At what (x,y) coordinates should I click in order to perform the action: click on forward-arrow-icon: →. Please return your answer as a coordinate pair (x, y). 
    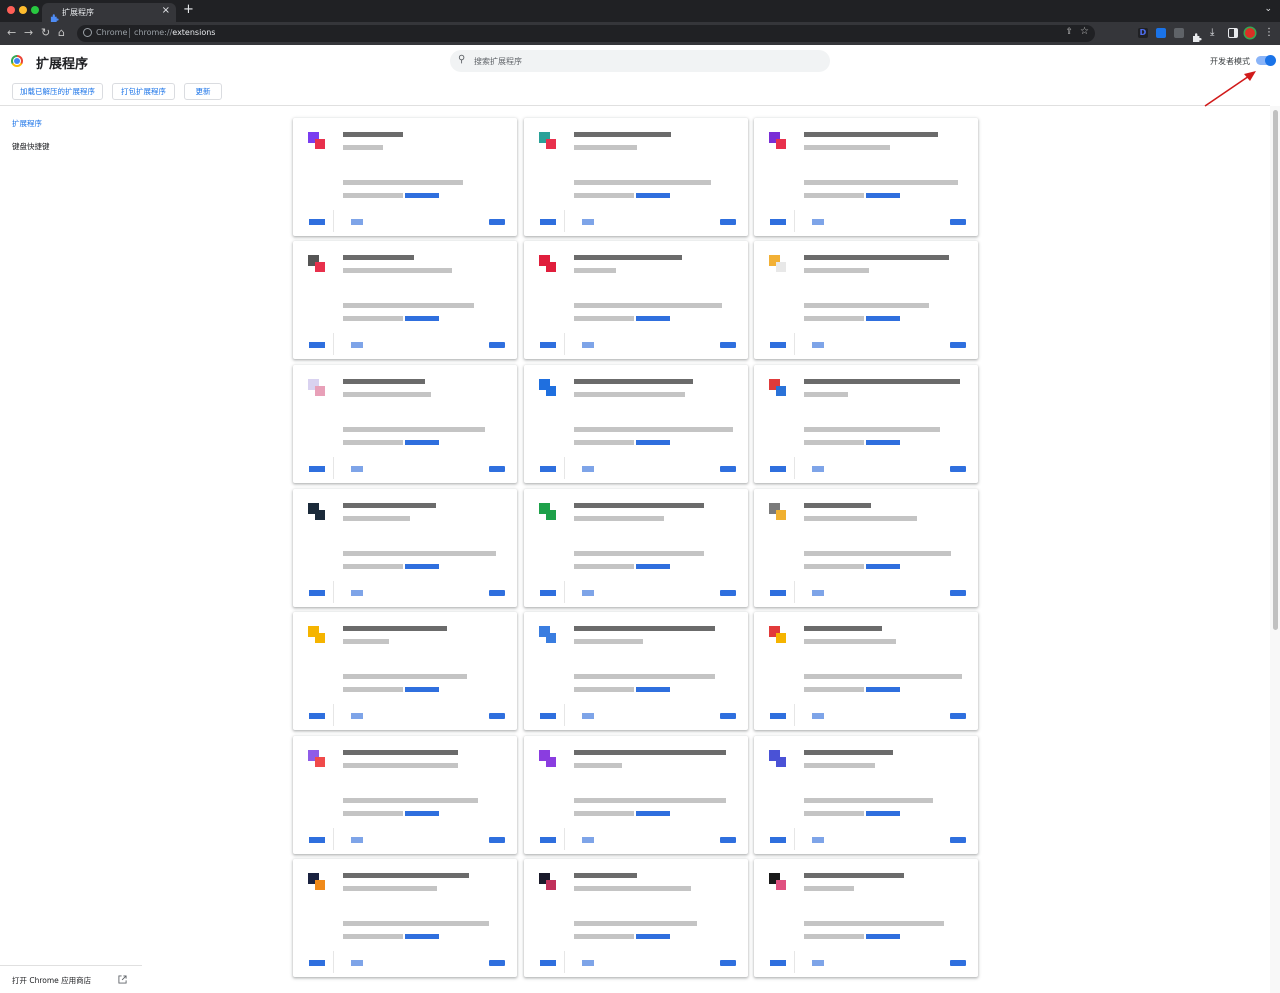
    Looking at the image, I should click on (28, 32).